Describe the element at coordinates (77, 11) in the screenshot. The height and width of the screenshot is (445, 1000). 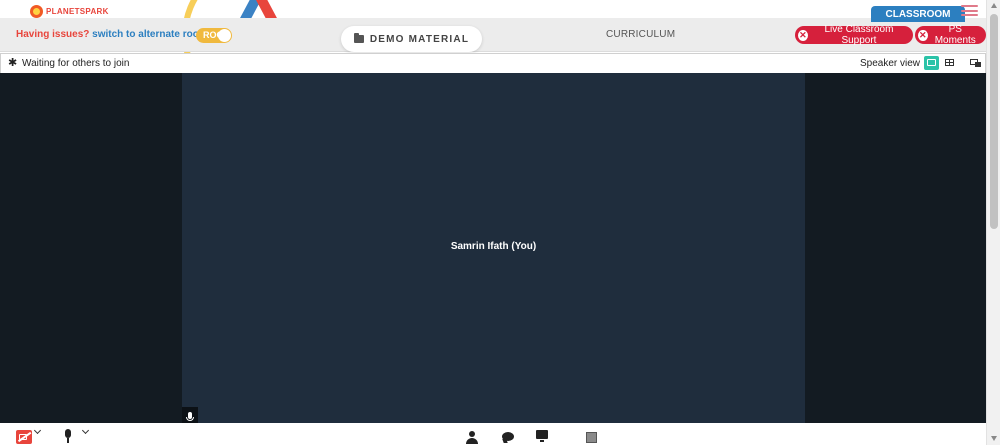
I see `brand-name: PLANETSPARK` at that location.